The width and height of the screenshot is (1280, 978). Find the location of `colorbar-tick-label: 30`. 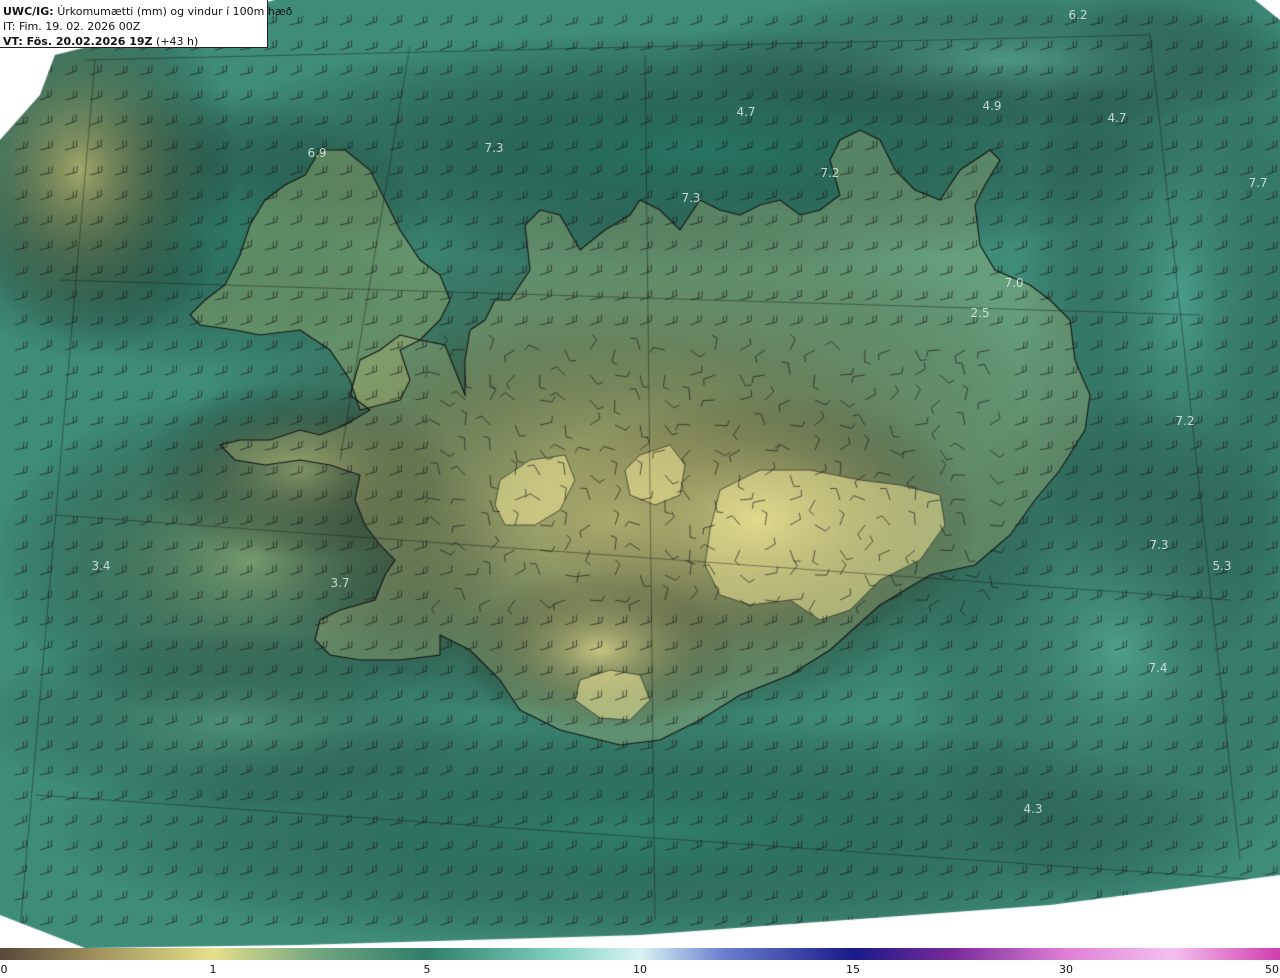

colorbar-tick-label: 30 is located at coordinates (1066, 969).